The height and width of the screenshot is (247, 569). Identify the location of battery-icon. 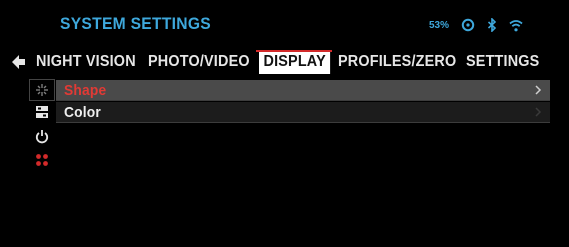
(468, 25).